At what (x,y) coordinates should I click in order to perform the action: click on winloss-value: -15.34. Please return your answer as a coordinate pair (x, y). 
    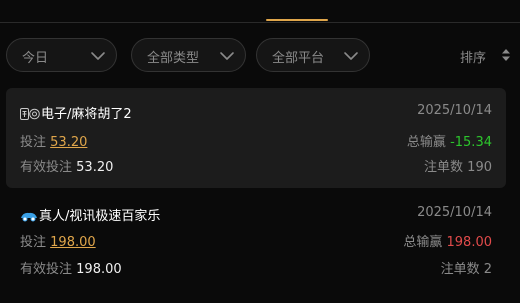
    Looking at the image, I should click on (471, 142).